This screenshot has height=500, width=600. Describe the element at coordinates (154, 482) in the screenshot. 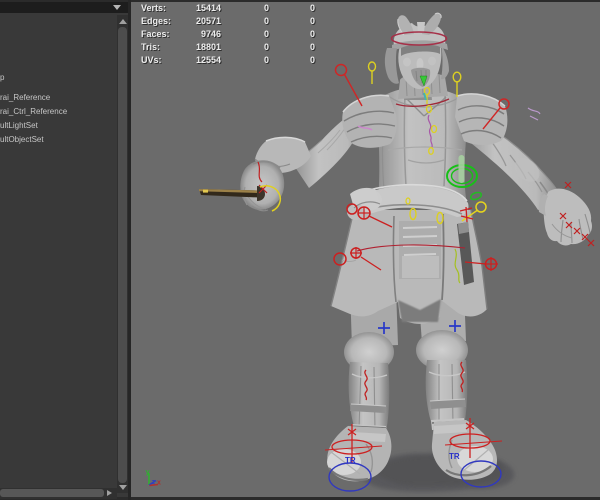

I see `svg-text: z` at that location.